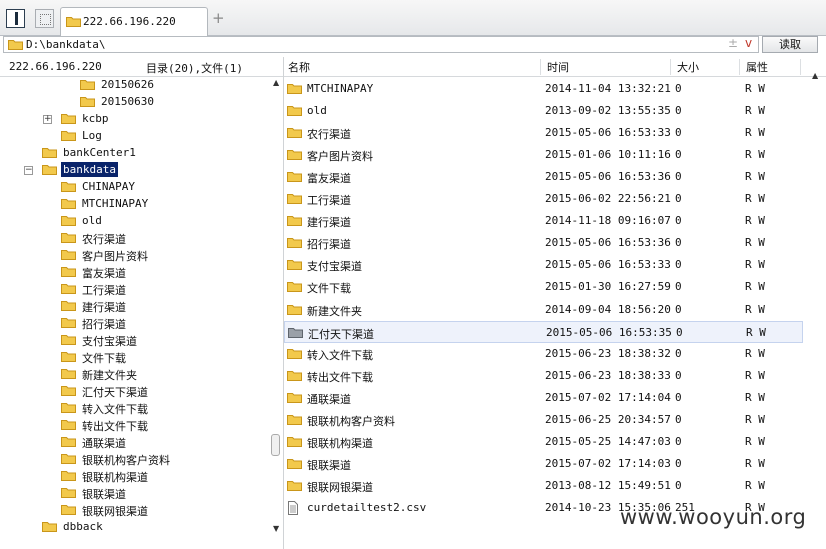 Image resolution: width=826 pixels, height=549 pixels. I want to click on column-size: 大小, so click(688, 67).